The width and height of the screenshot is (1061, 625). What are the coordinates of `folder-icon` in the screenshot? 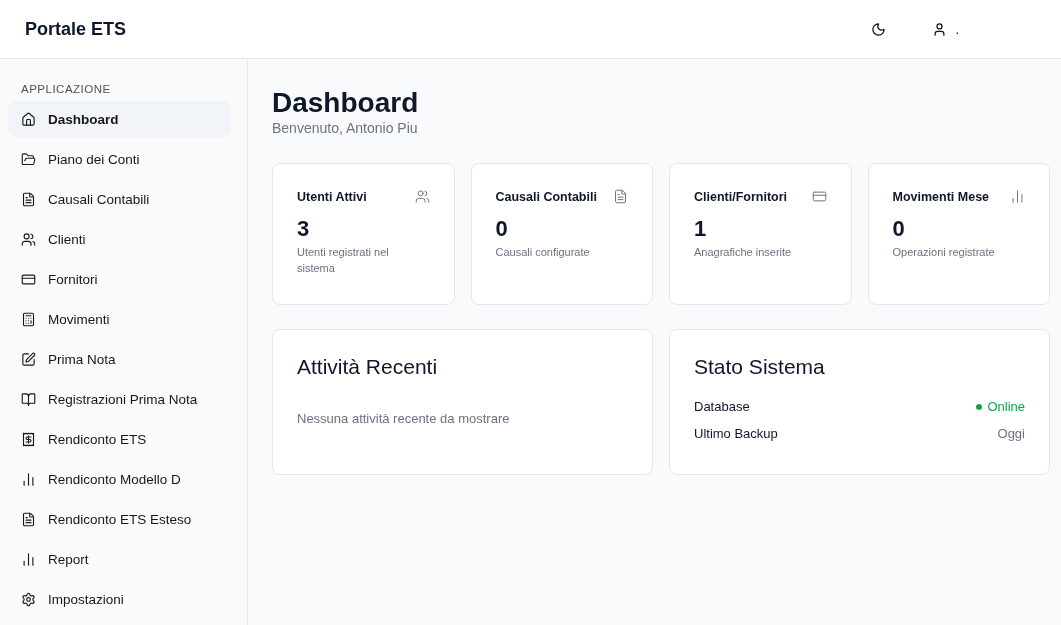 It's located at (28, 159).